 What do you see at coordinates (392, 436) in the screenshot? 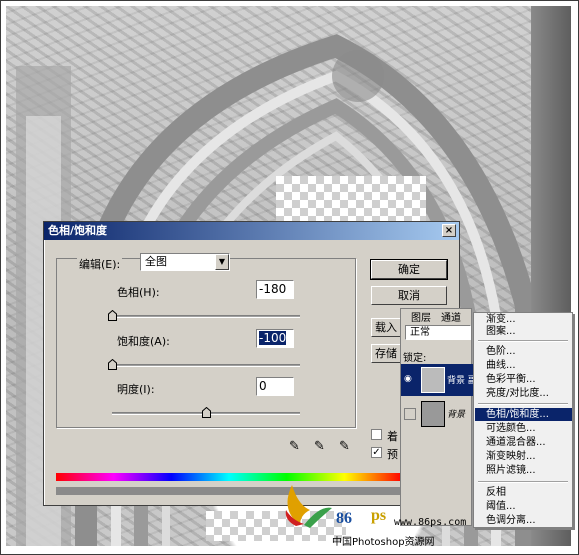
I see `colorize-label: 着` at bounding box center [392, 436].